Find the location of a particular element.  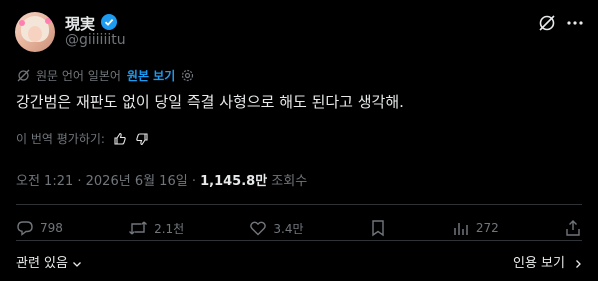

bookmark-icon is located at coordinates (378, 228).